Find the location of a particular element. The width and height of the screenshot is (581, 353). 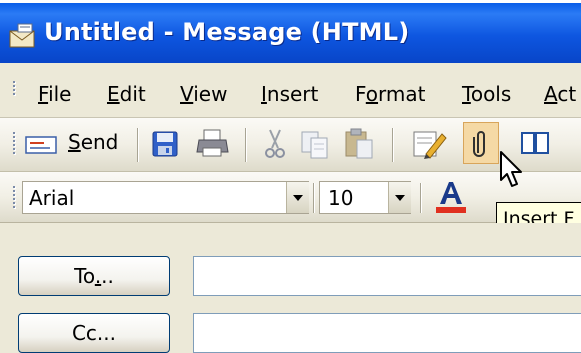

print-icon is located at coordinates (213, 144).